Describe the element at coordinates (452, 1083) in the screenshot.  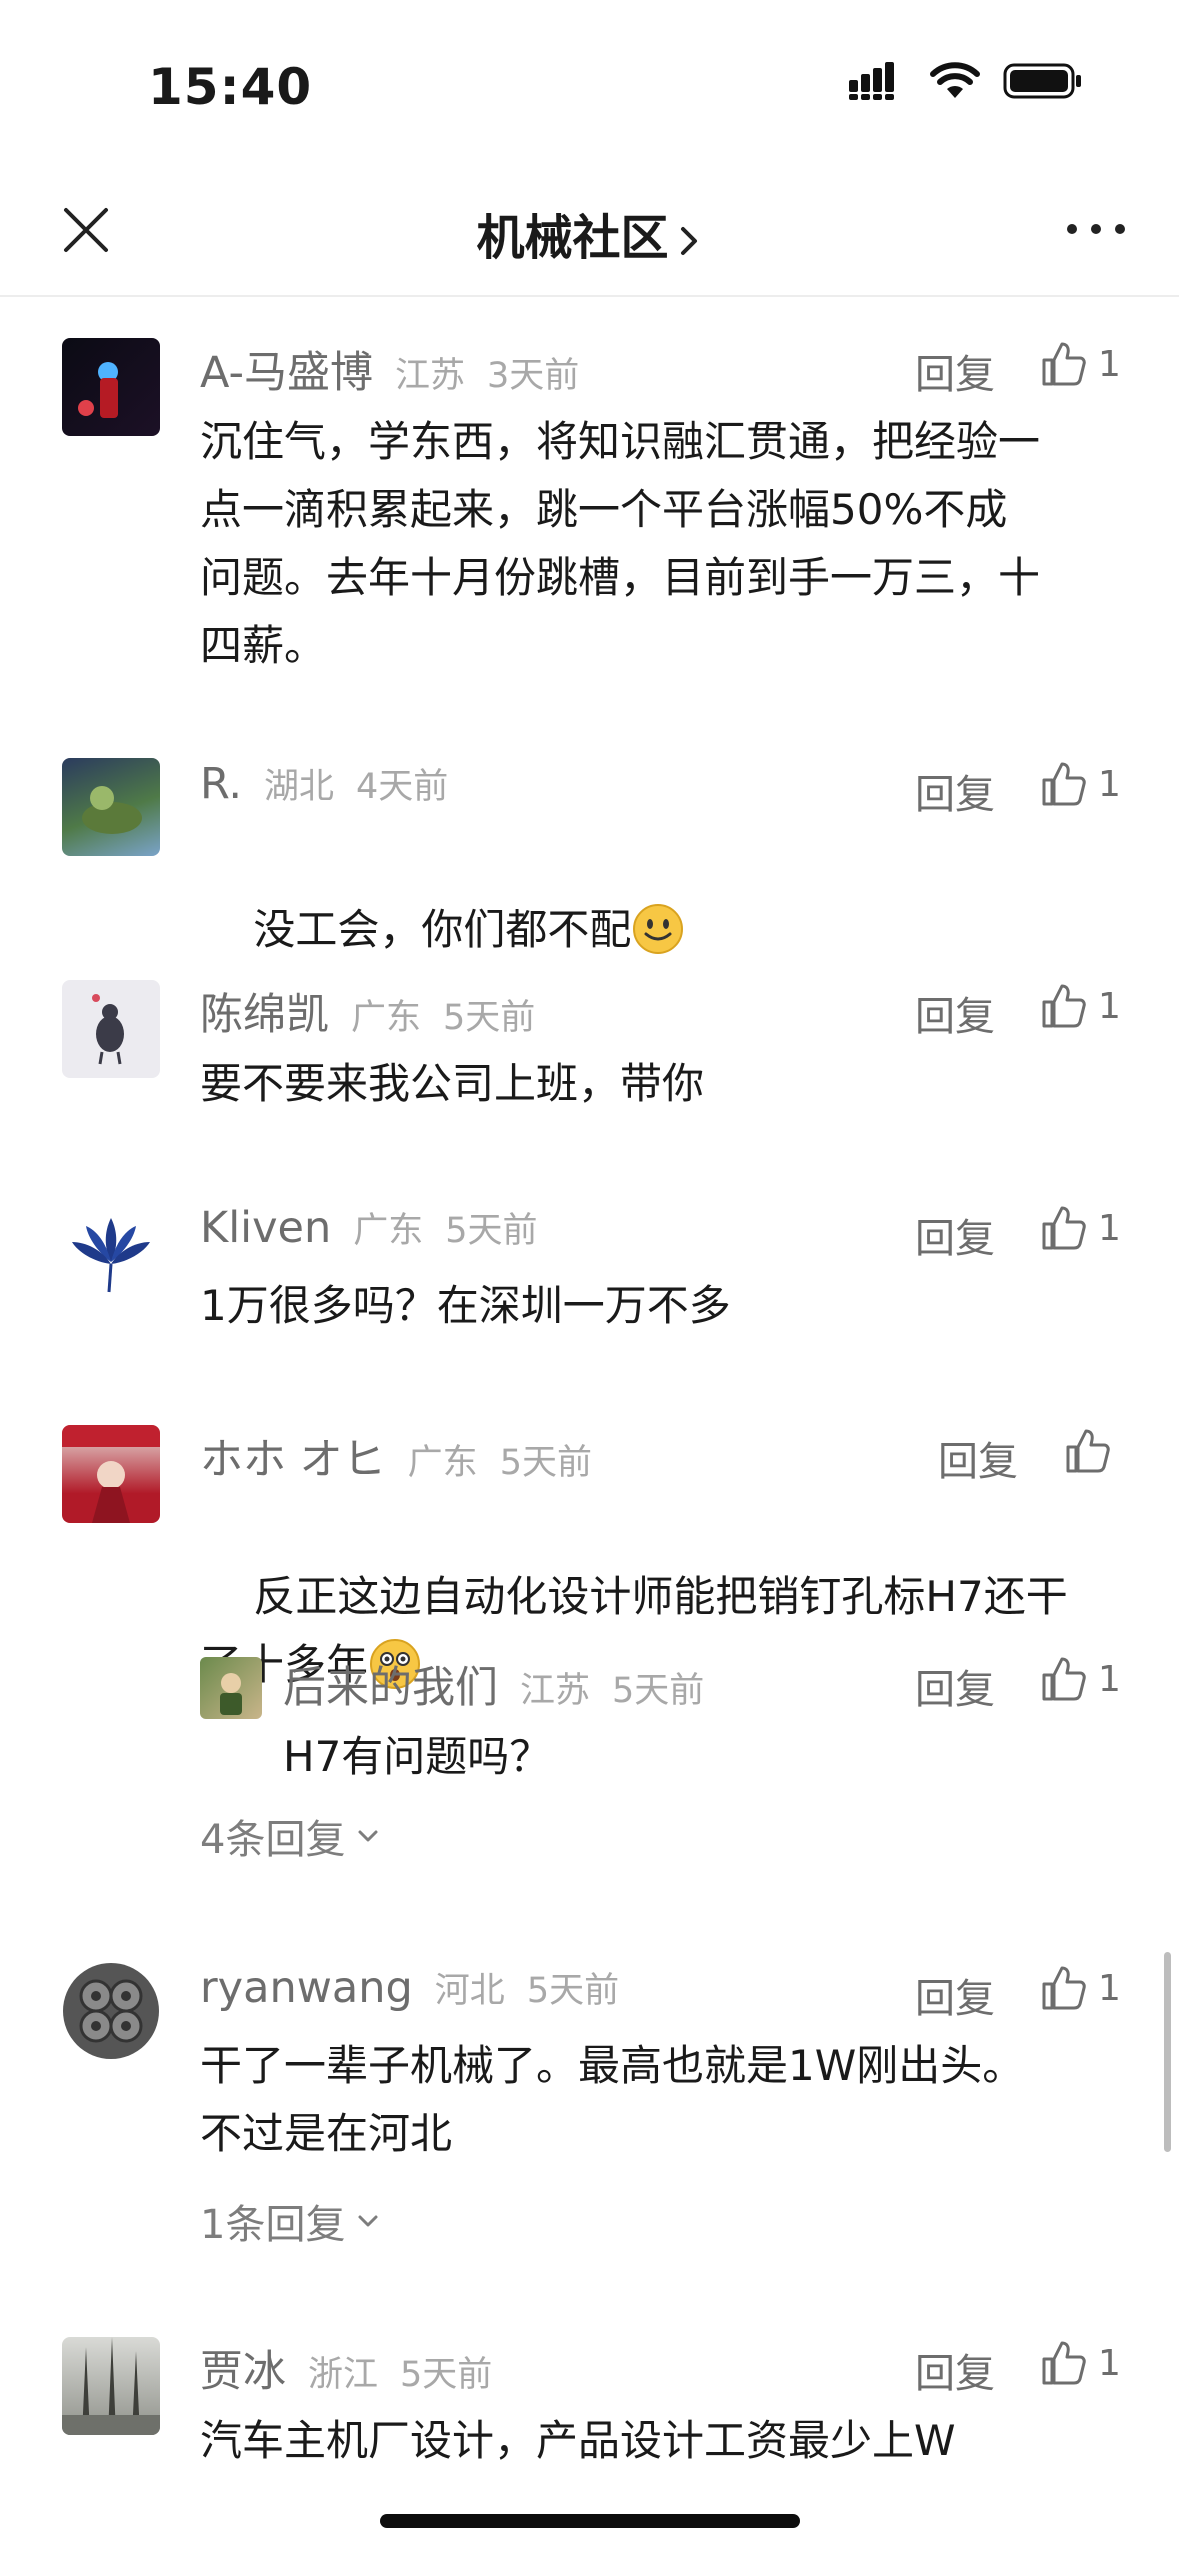
I see `comment-text: 要不要来我公司上班，带你` at that location.